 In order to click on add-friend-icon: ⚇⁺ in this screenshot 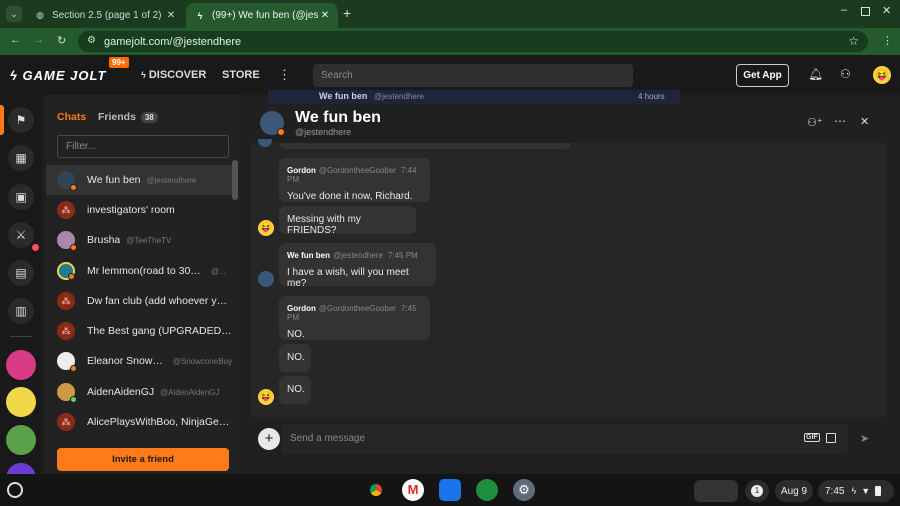, I will do `click(815, 122)`.